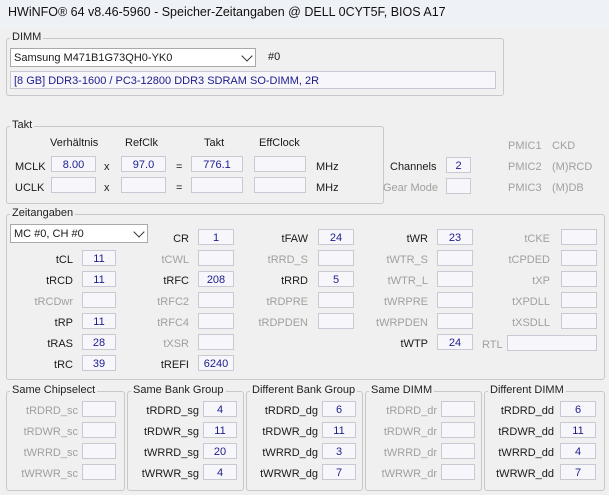 This screenshot has height=495, width=609. I want to click on tras-value: 28, so click(99, 342).